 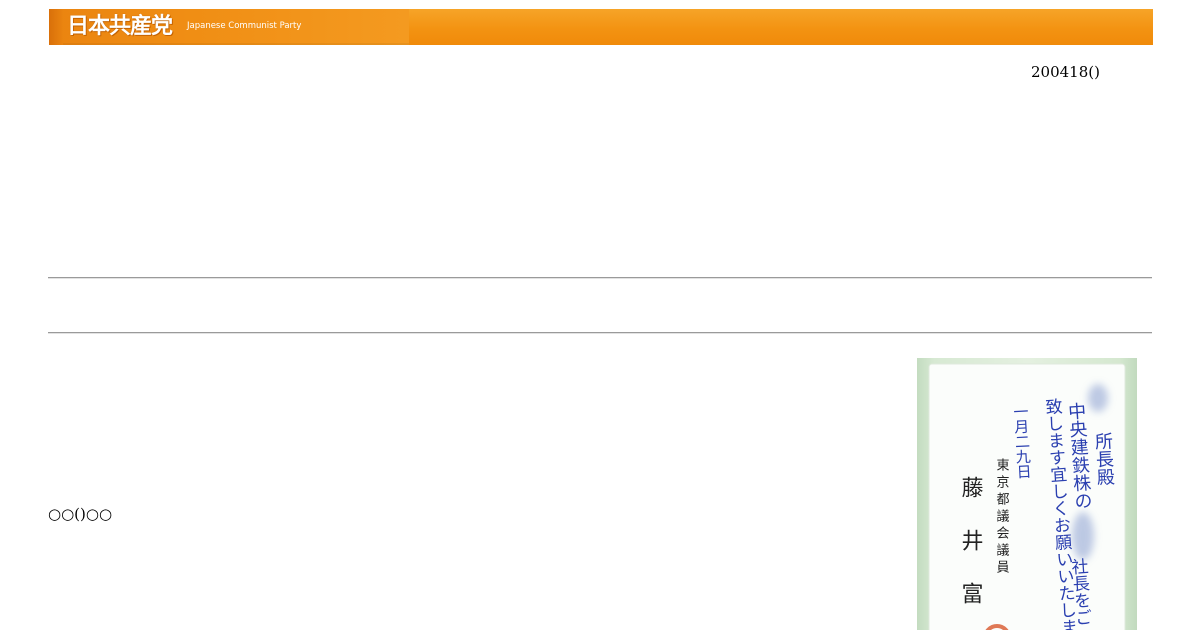 What do you see at coordinates (80, 514) in the screenshot?
I see `article-body-text: ○○()○○` at bounding box center [80, 514].